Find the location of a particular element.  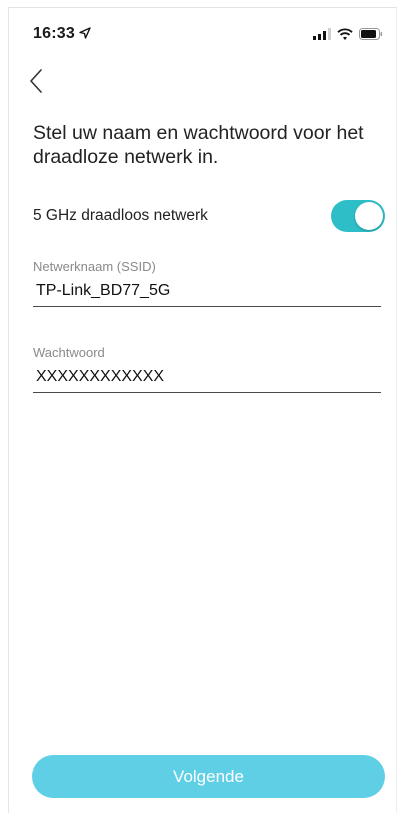

password-field: Wachtwoord is located at coordinates (207, 369).